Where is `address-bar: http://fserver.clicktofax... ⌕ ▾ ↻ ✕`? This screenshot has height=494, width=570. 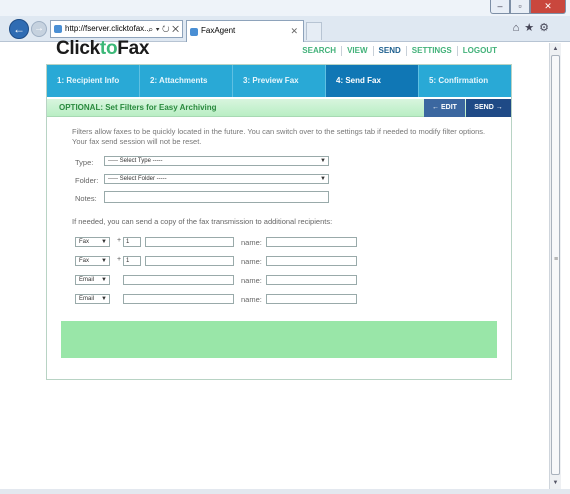 address-bar: http://fserver.clicktofax... ⌕ ▾ ↻ ✕ is located at coordinates (116, 29).